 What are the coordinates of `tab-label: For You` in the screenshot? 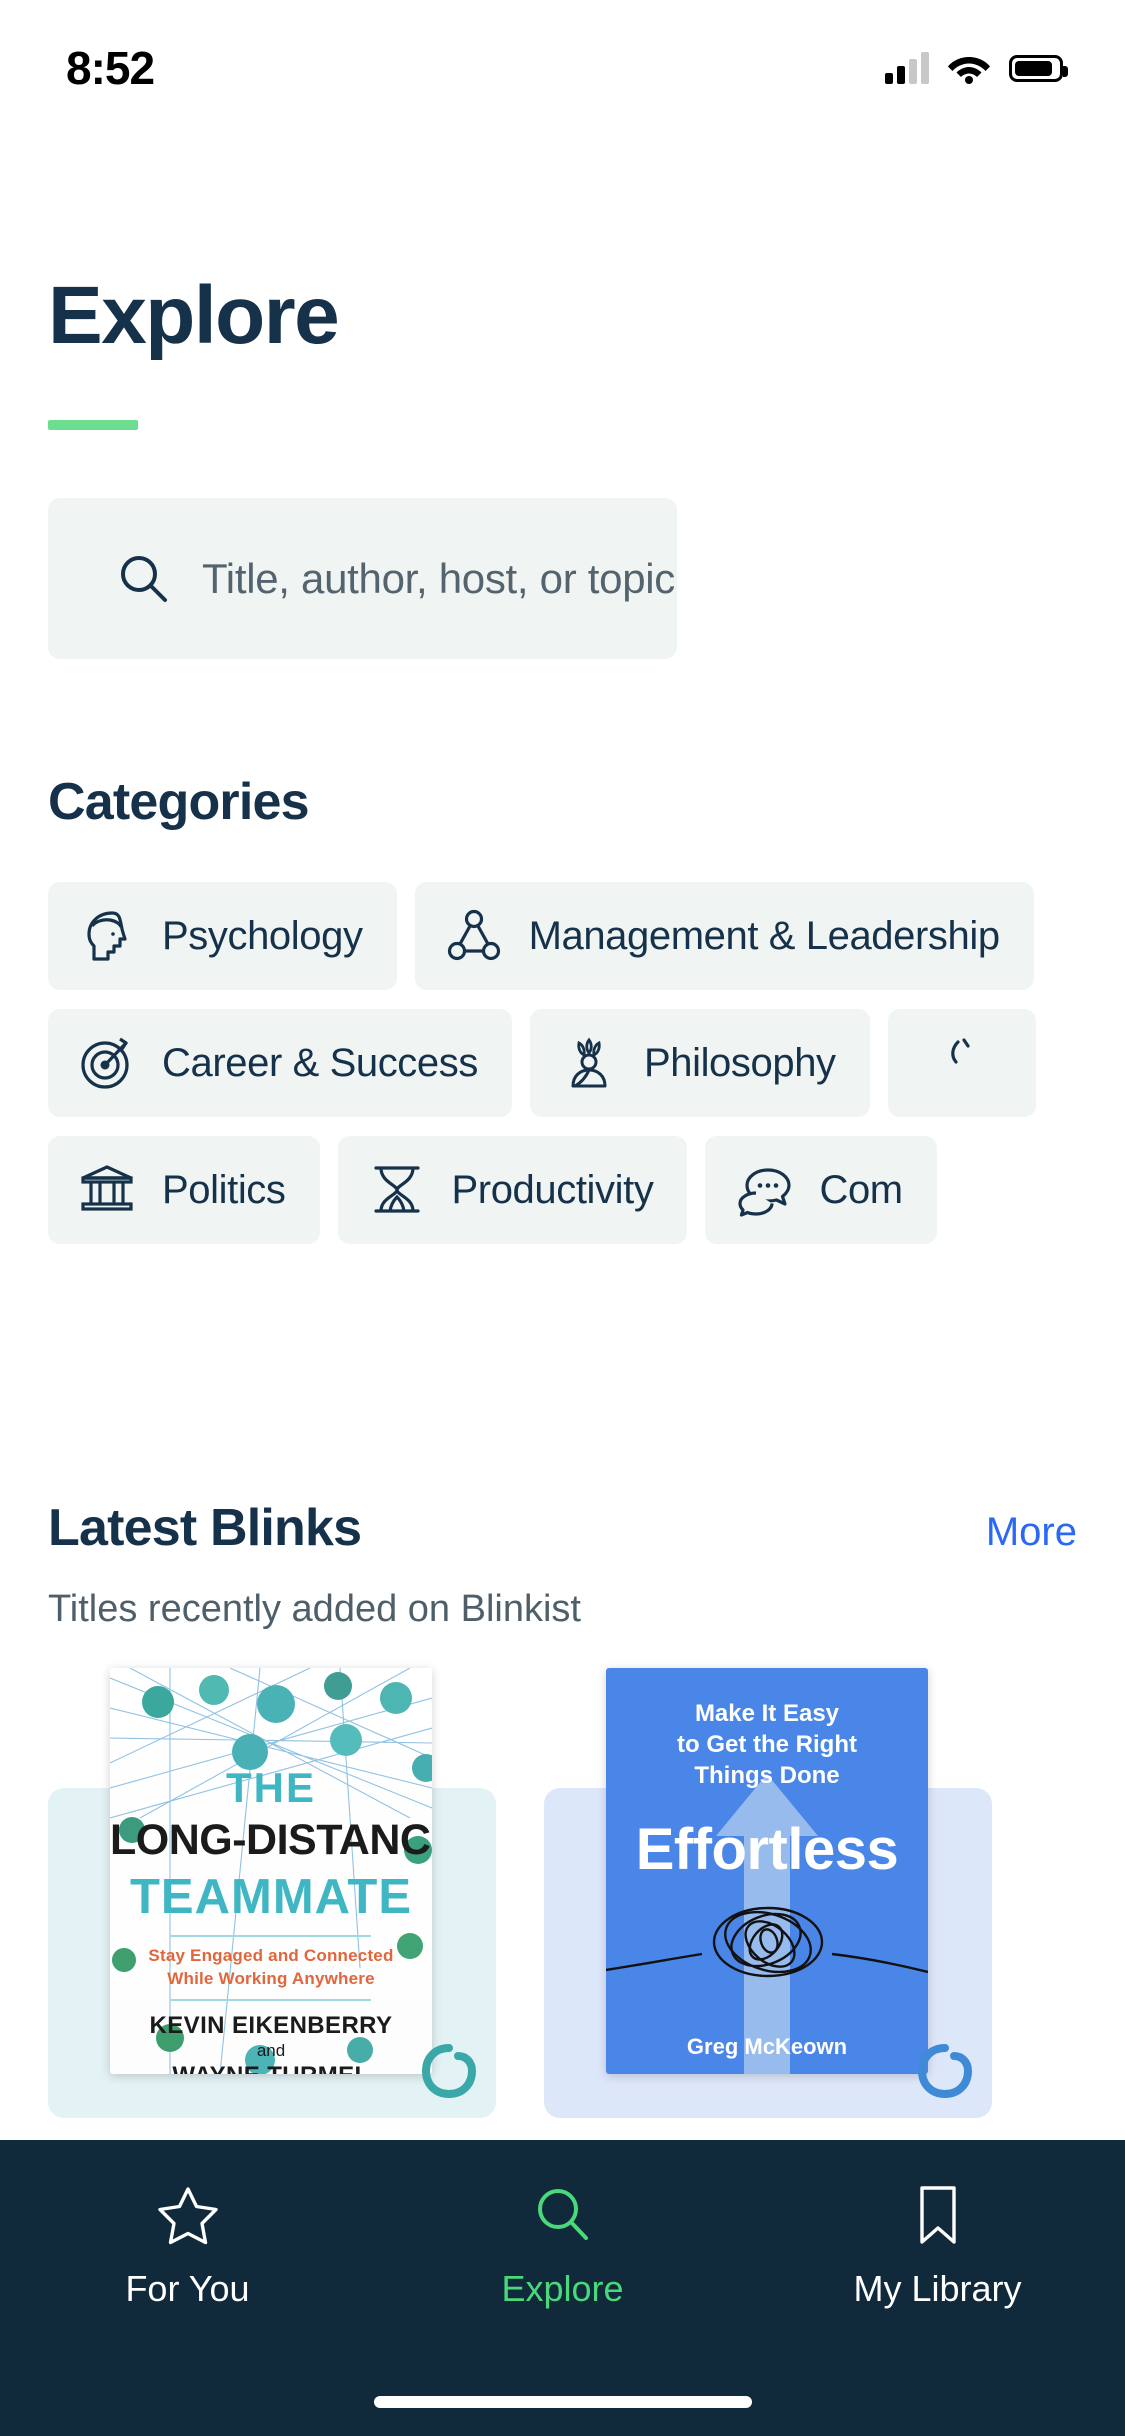 It's located at (187, 2288).